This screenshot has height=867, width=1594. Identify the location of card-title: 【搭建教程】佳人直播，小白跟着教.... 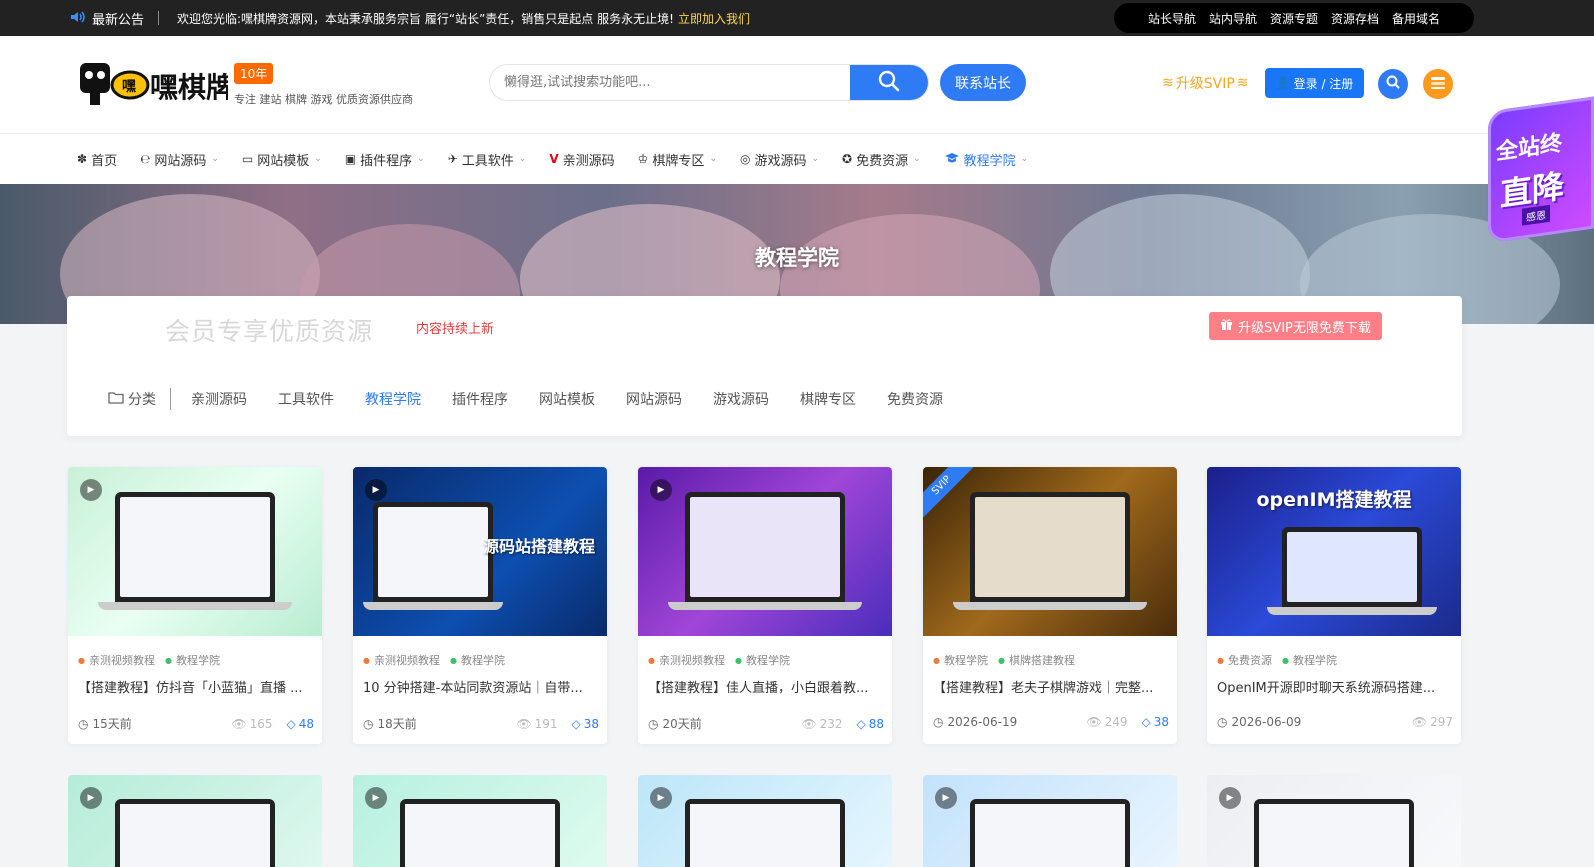
(766, 686).